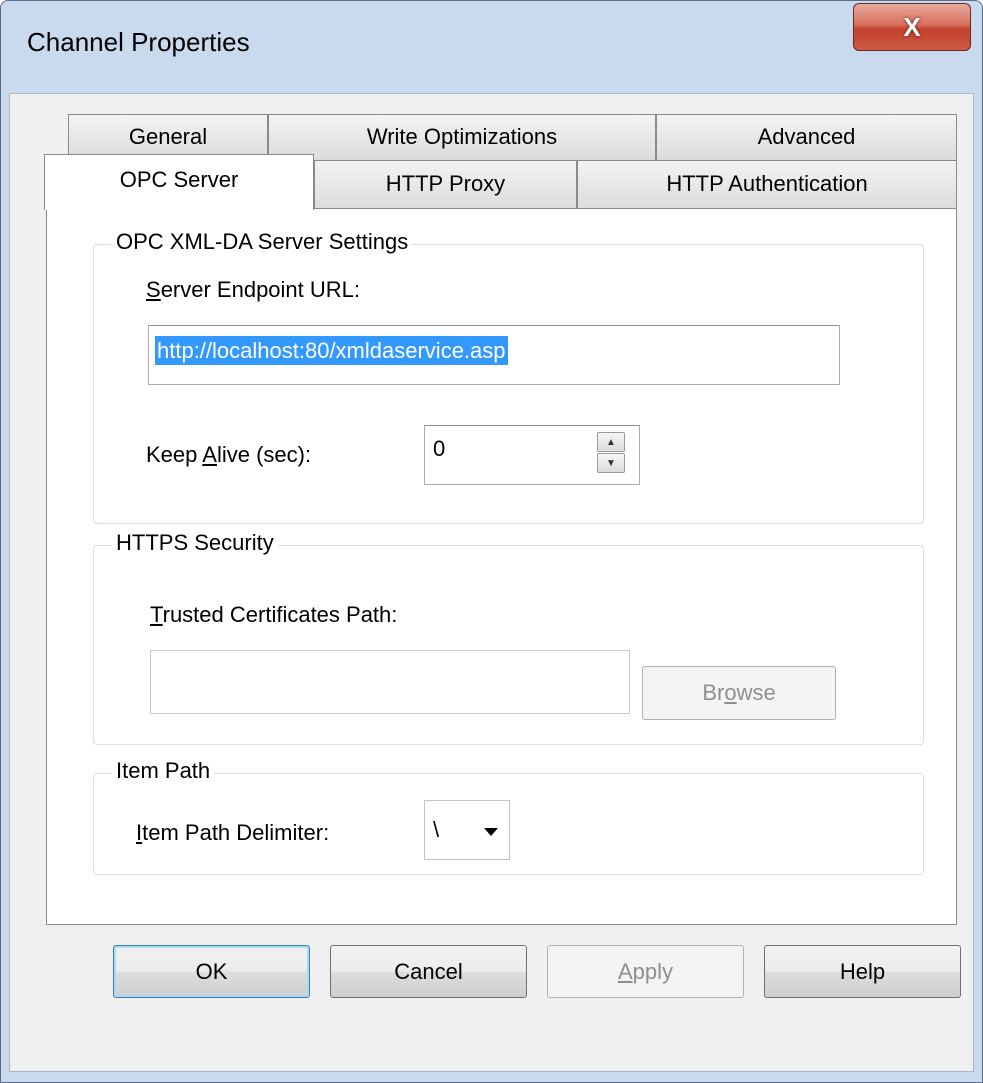 The width and height of the screenshot is (983, 1083). What do you see at coordinates (390, 682) in the screenshot?
I see `certs-path-input` at bounding box center [390, 682].